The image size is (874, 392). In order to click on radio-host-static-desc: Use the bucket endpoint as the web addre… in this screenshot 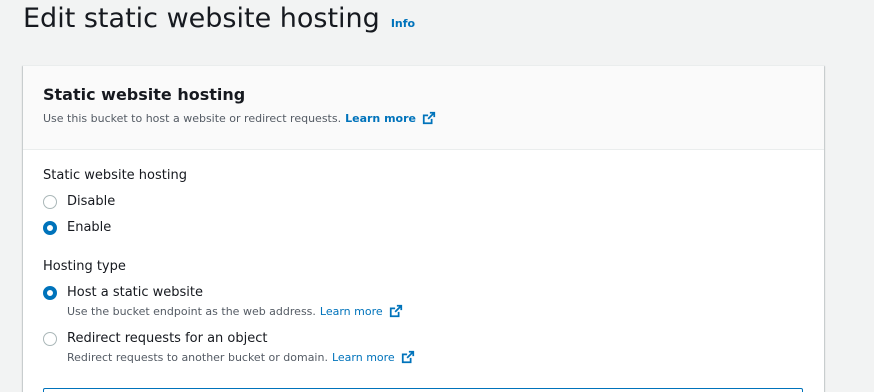, I will do `click(235, 311)`.